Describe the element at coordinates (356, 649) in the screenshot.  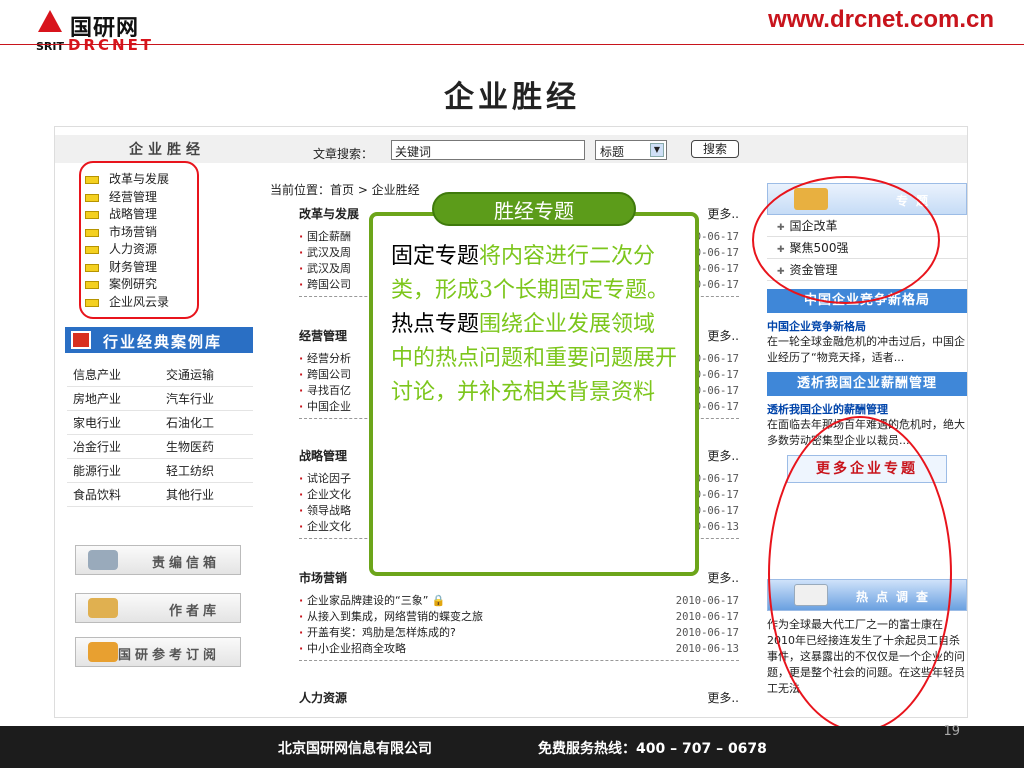
I see `news-title: 中小企业招商全攻略` at that location.